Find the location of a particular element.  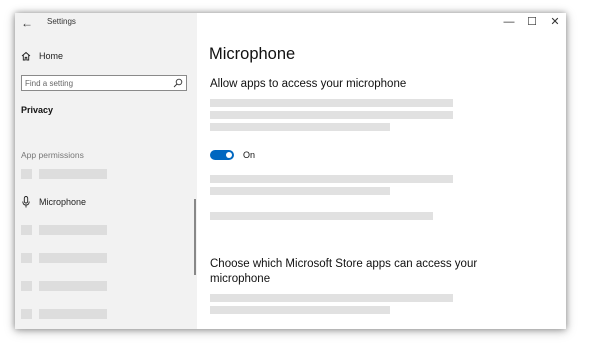

search-box is located at coordinates (104, 83).